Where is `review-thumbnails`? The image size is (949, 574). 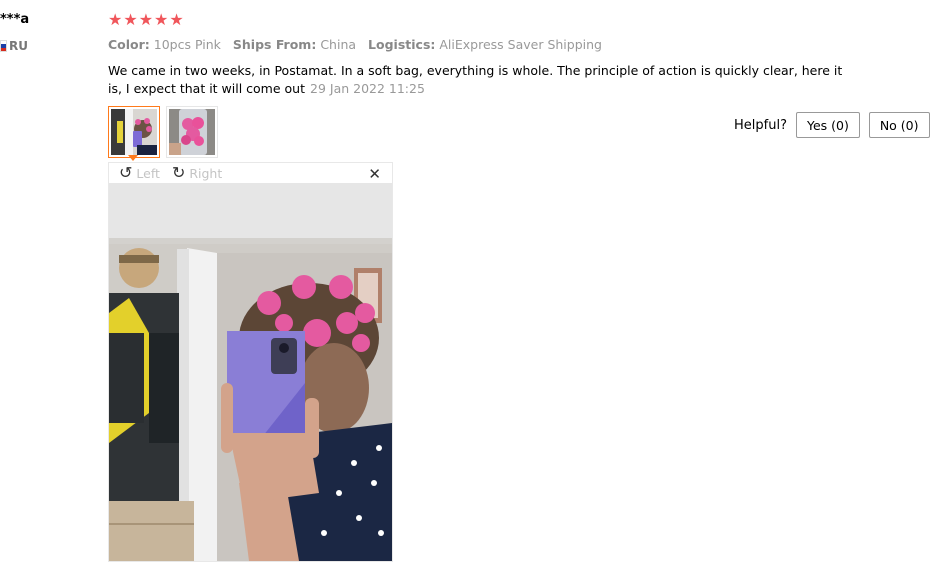
review-thumbnails is located at coordinates (163, 132).